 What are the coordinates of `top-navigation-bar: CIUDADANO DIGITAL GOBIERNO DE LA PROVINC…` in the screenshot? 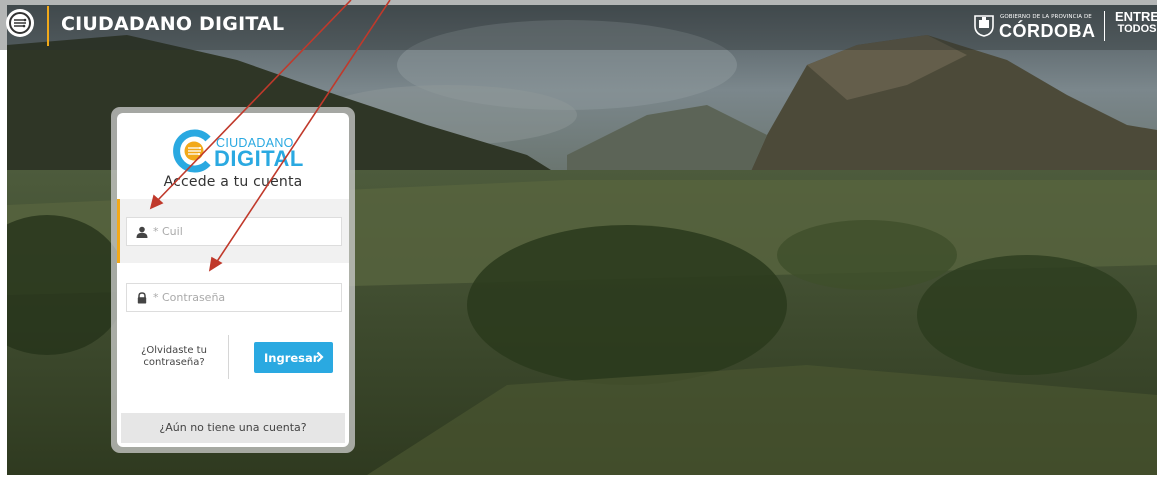 It's located at (578, 25).